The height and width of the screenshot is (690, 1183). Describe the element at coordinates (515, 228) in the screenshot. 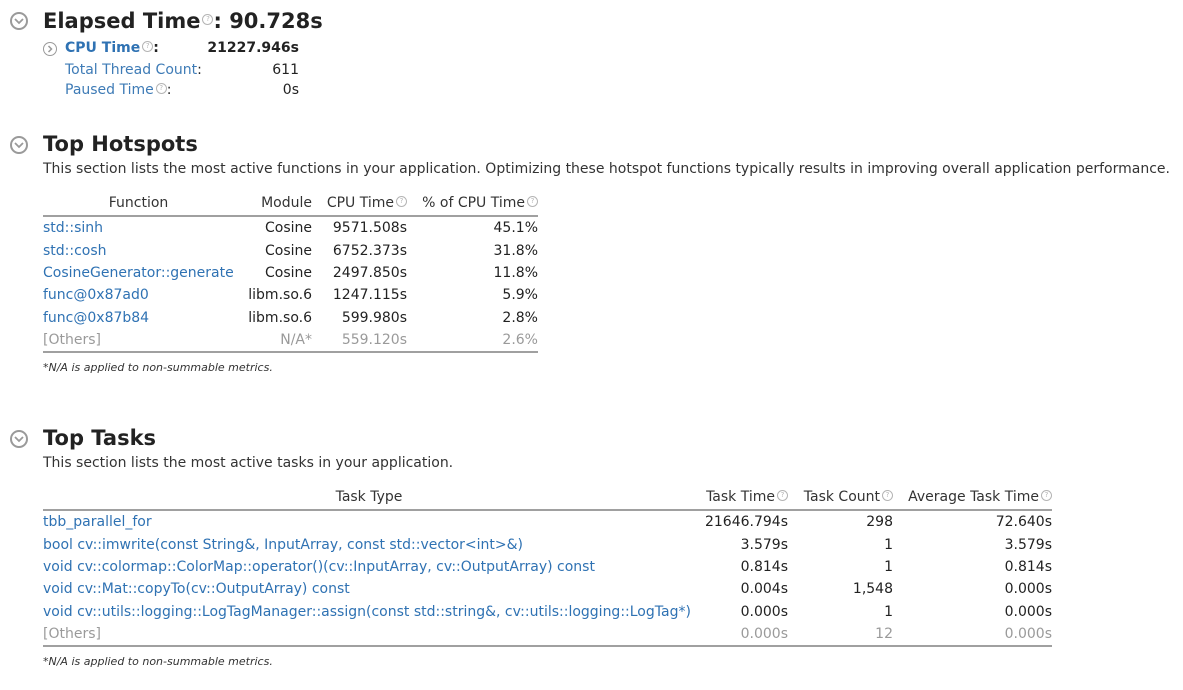

I see `cpu-percent-cell: 45.1%` at that location.